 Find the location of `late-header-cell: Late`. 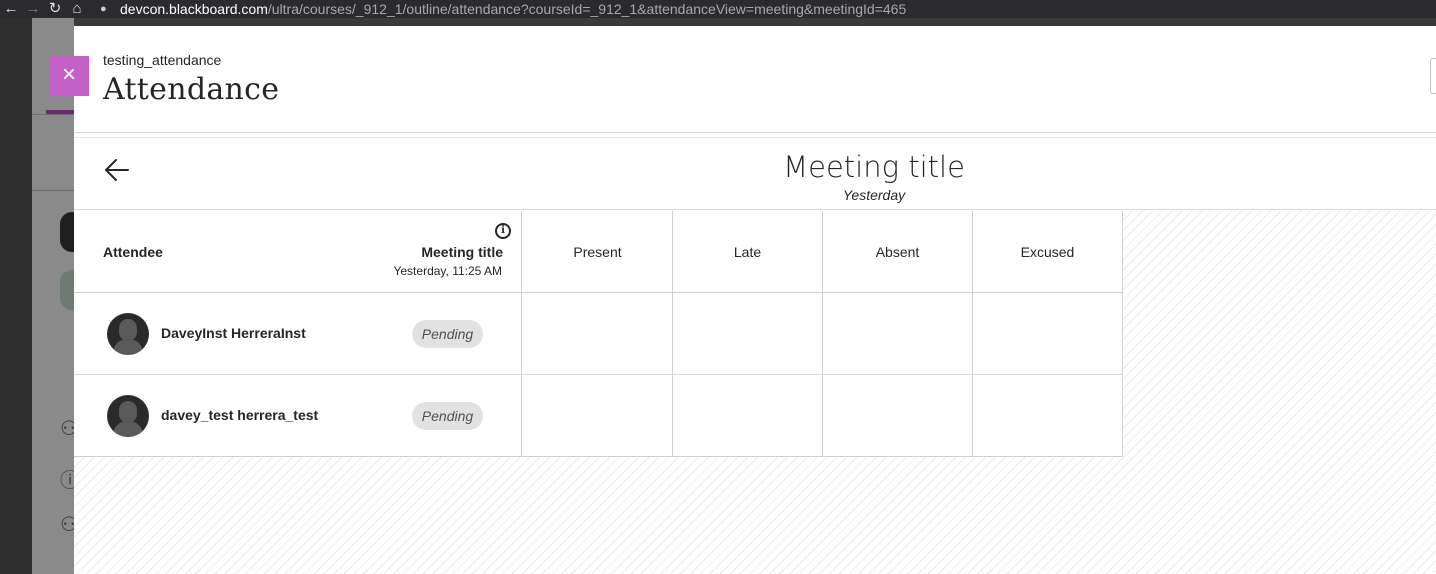

late-header-cell: Late is located at coordinates (748, 251).